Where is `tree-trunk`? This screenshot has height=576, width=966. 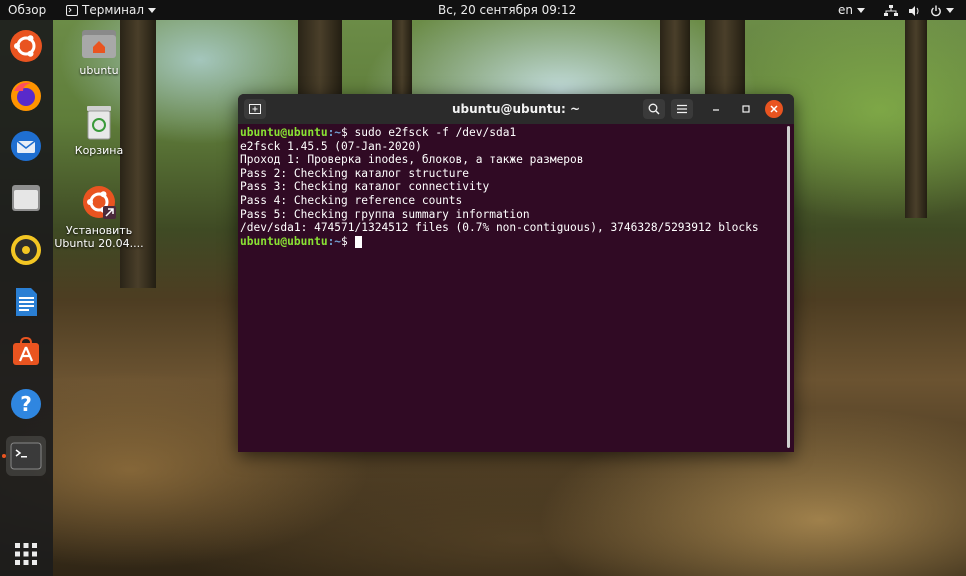 tree-trunk is located at coordinates (916, 118).